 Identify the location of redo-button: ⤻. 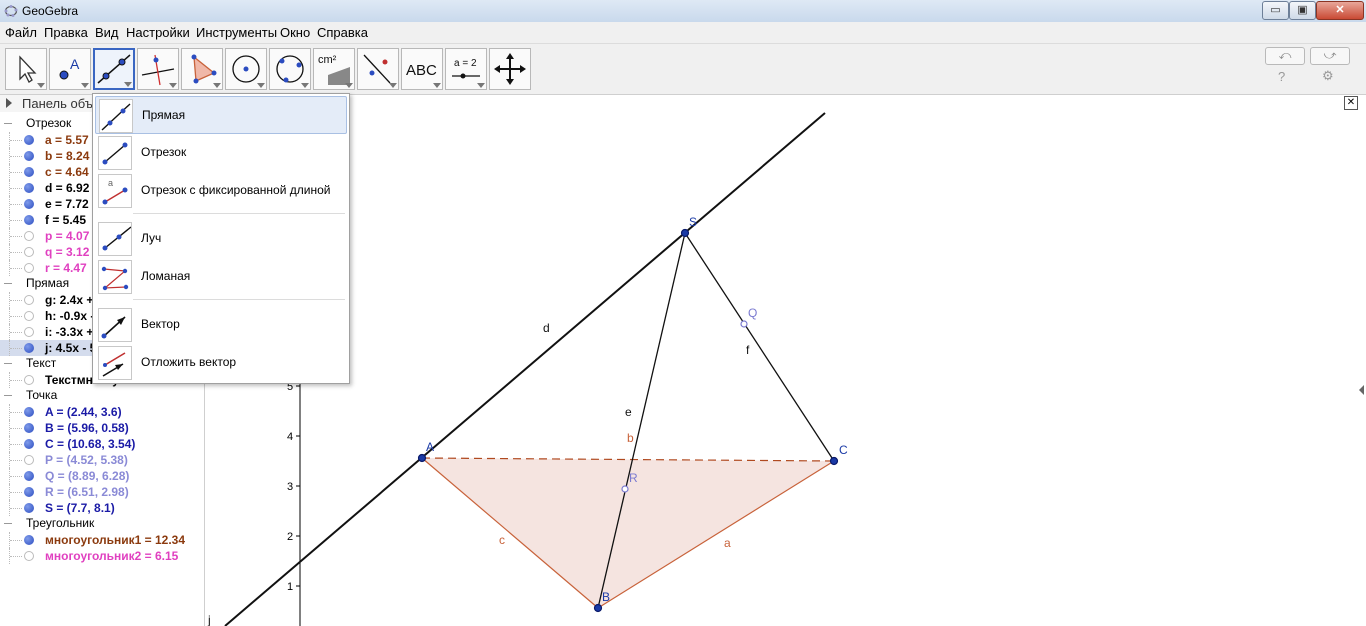
(1330, 56).